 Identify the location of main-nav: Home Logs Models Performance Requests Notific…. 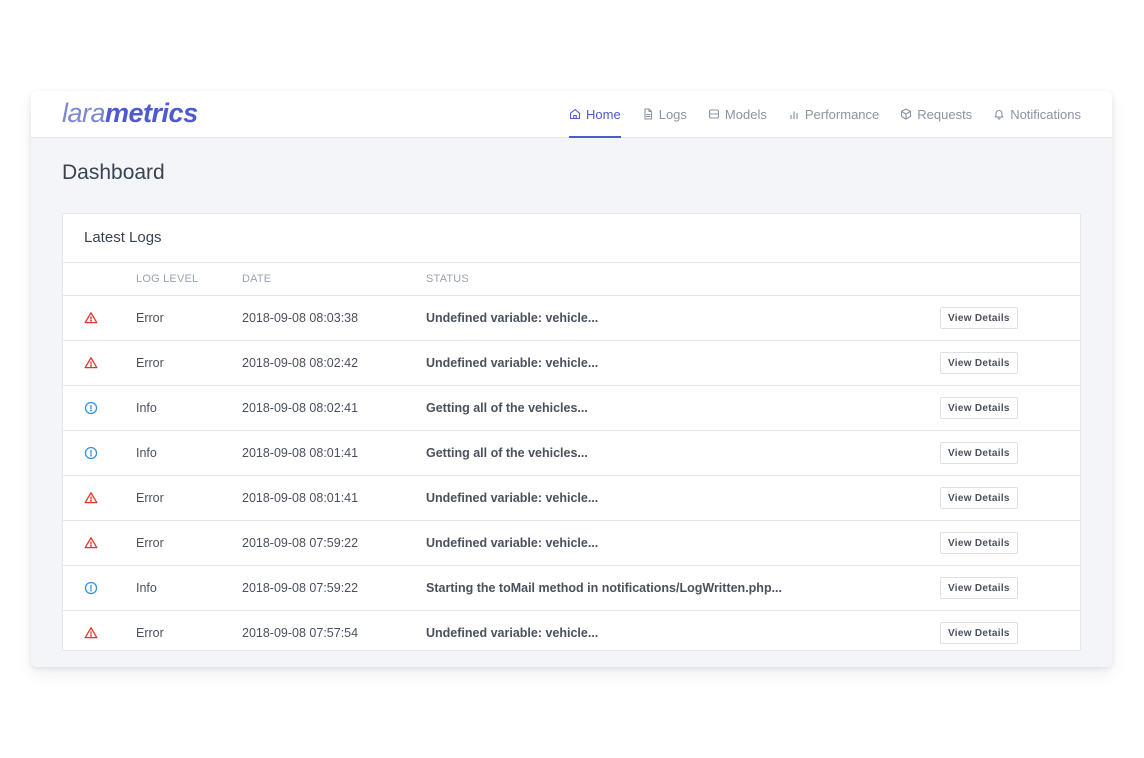
(825, 114).